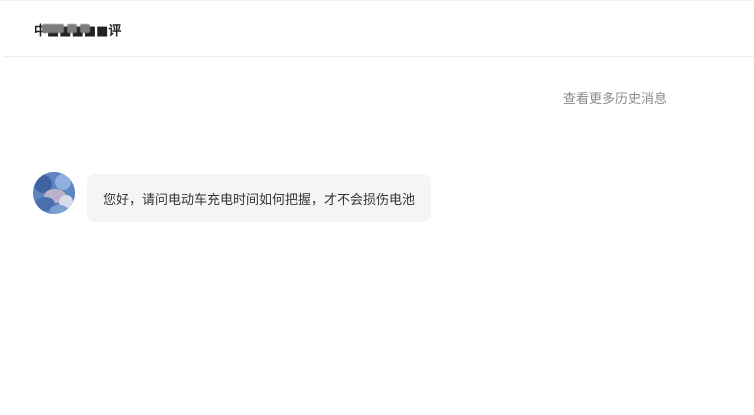 This screenshot has width=754, height=415. I want to click on avatar-image, so click(54, 193).